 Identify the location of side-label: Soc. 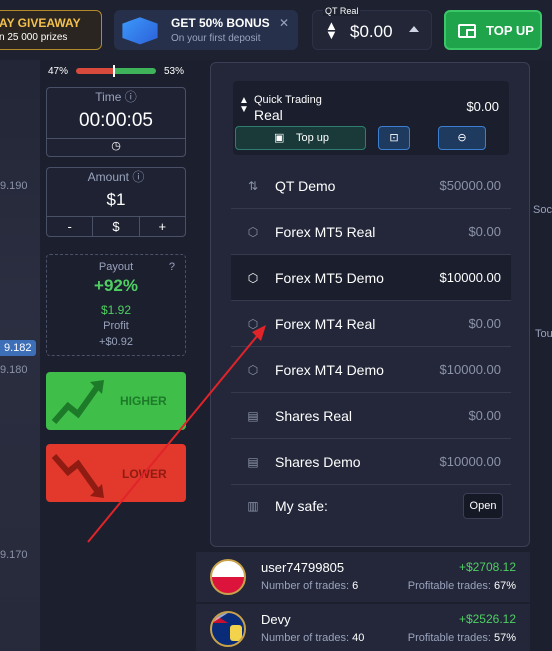
(542, 210).